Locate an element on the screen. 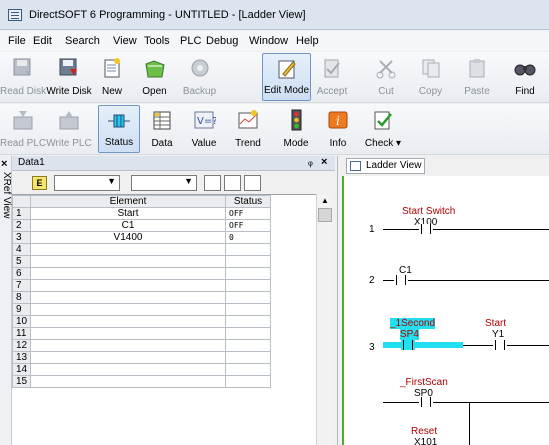 This screenshot has height=445, width=549. row-number: 5 is located at coordinates (21, 261).